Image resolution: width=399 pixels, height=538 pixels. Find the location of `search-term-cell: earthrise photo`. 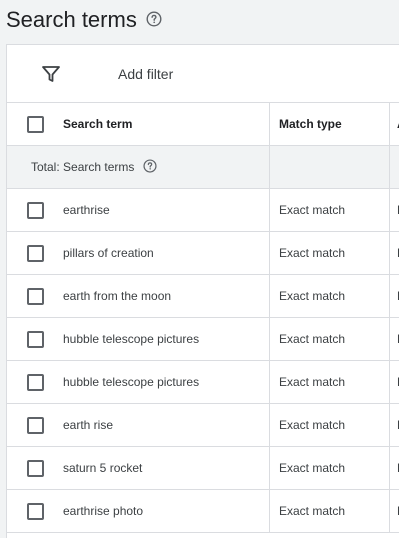

search-term-cell: earthrise photo is located at coordinates (103, 511).